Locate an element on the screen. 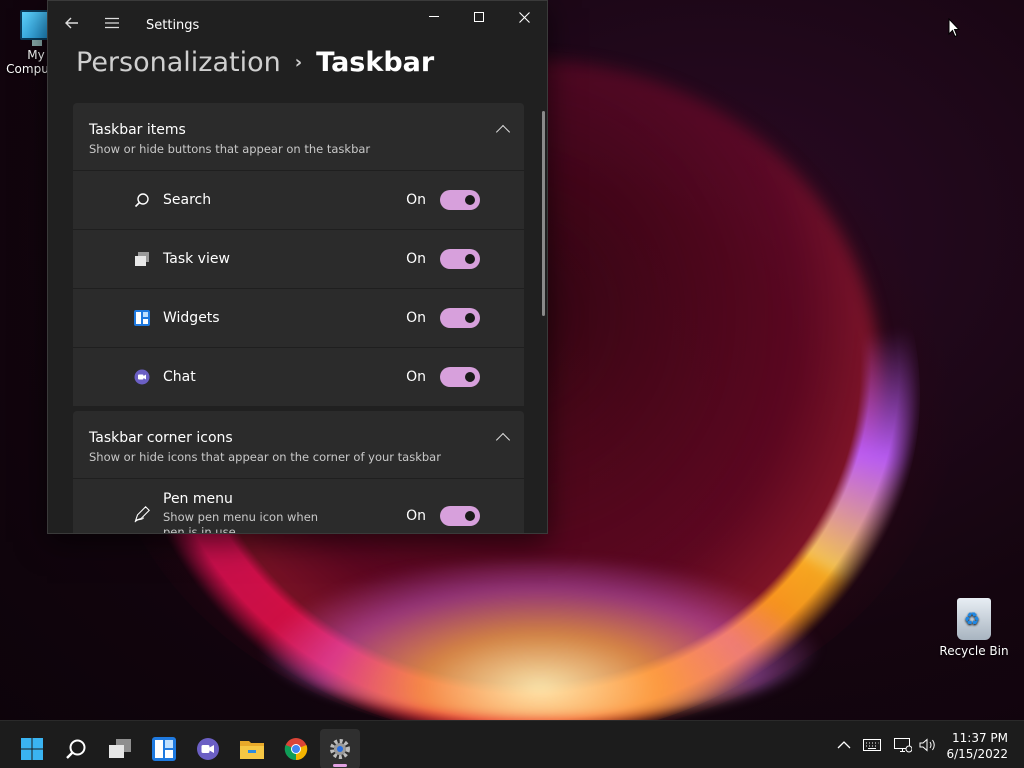 The image size is (1024, 768). setting-label: Search is located at coordinates (187, 200).